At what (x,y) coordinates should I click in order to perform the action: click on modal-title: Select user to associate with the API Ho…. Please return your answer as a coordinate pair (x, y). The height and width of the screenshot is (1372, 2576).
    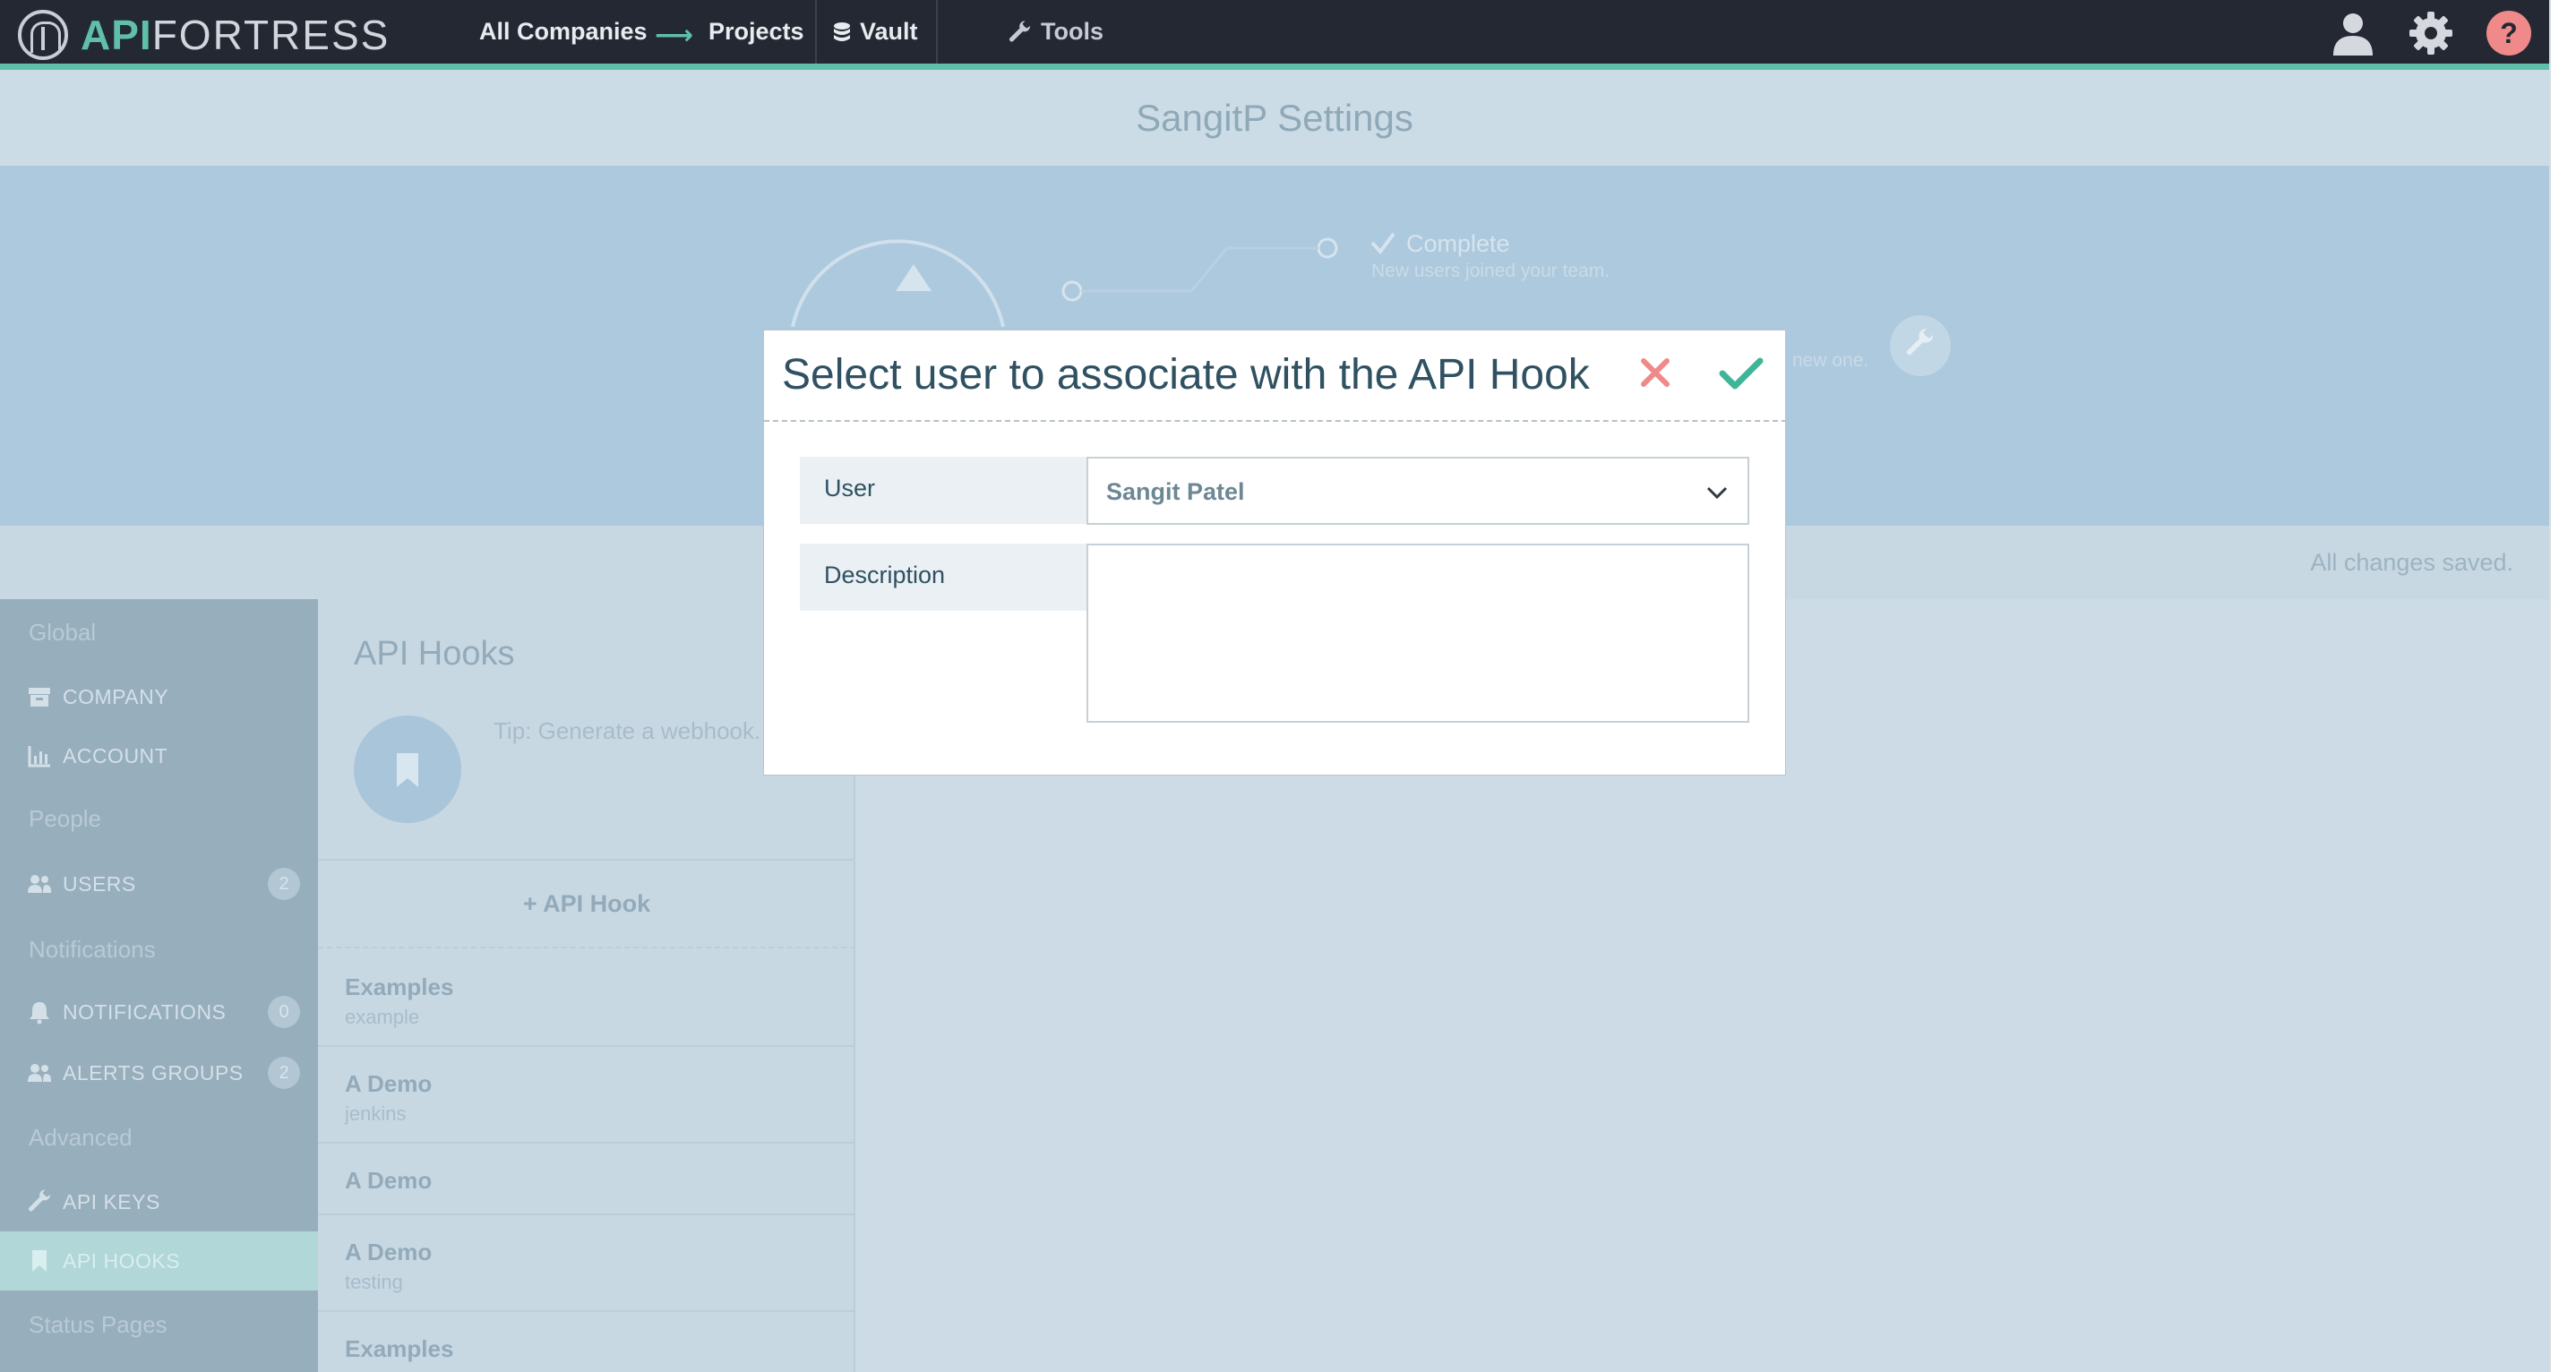
    Looking at the image, I should click on (1186, 375).